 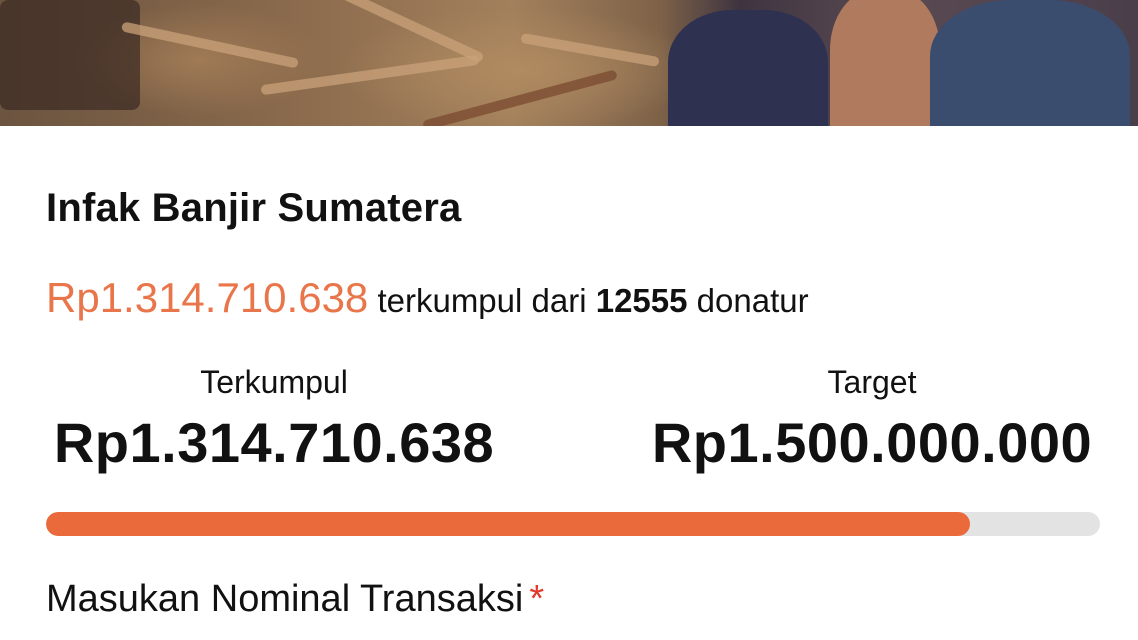 What do you see at coordinates (872, 442) in the screenshot?
I see `target-value: Rp1.500.000.000` at bounding box center [872, 442].